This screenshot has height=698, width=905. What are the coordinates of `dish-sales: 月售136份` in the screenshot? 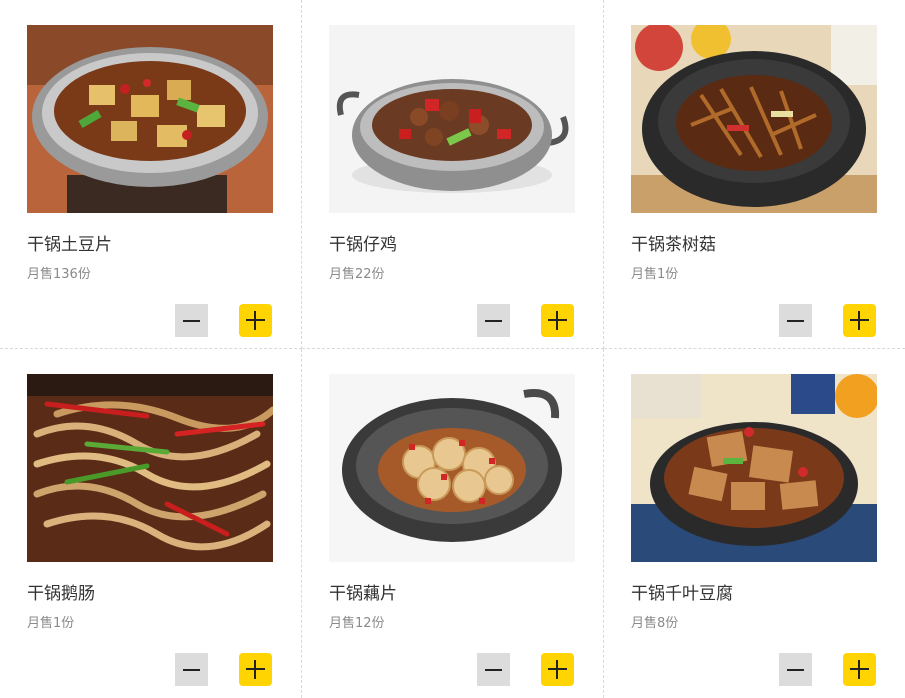 It's located at (59, 274).